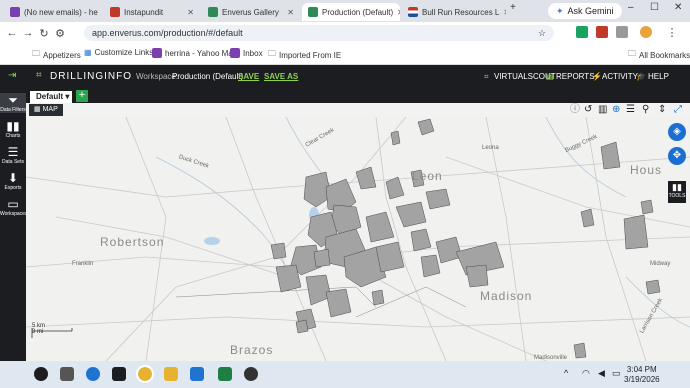 This screenshot has width=690, height=388. I want to click on info-icon: ⓘ, so click(575, 110).